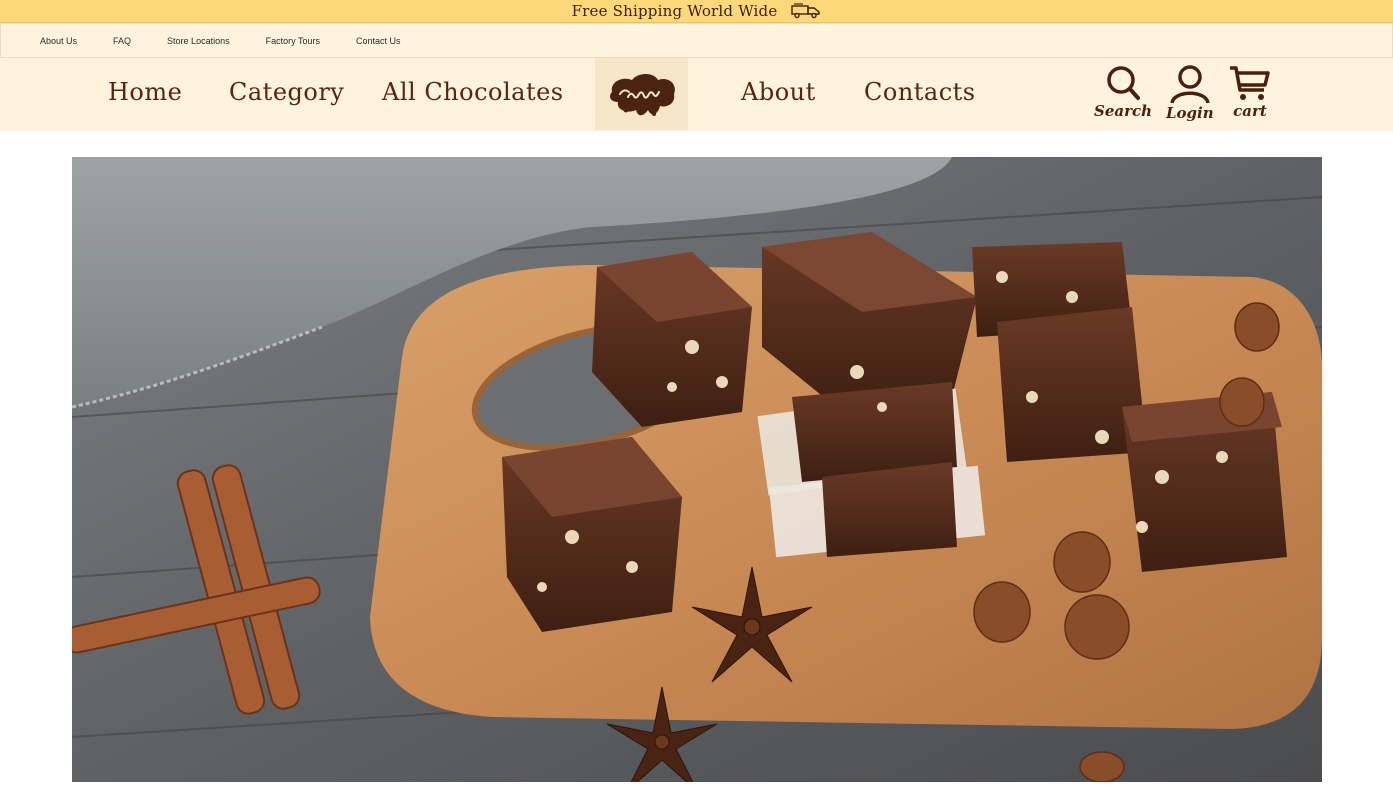 Image resolution: width=1393 pixels, height=803 pixels. What do you see at coordinates (58, 41) in the screenshot?
I see `utility-link-about-us: About Us` at bounding box center [58, 41].